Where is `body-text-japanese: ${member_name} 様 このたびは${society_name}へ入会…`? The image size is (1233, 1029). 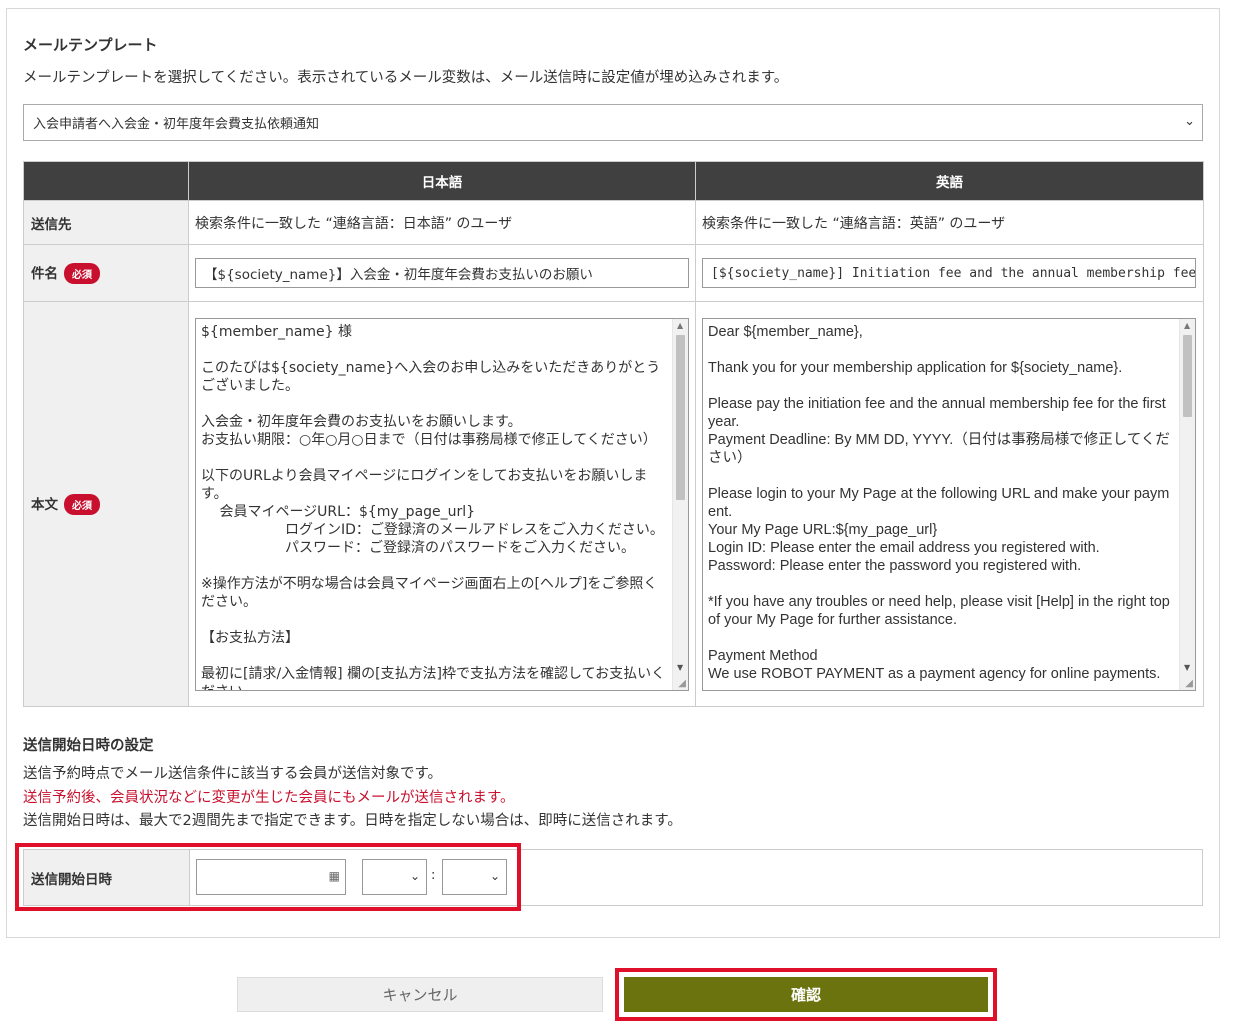
body-text-japanese: ${member_name} 様 このたびは${society_name}へ入会… is located at coordinates (433, 506).